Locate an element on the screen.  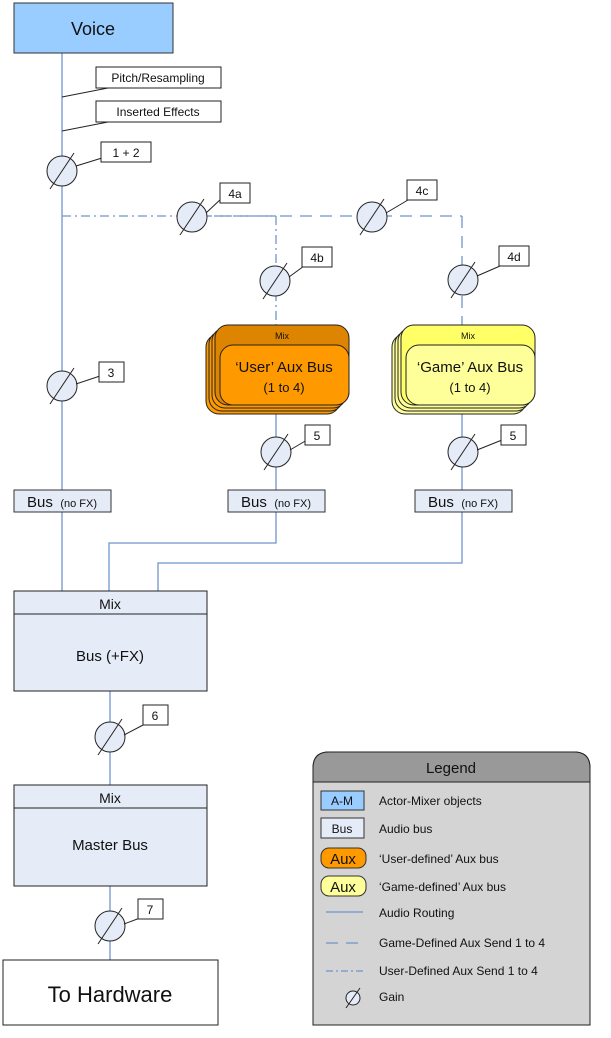
gain-6: 6 is located at coordinates (131, 730).